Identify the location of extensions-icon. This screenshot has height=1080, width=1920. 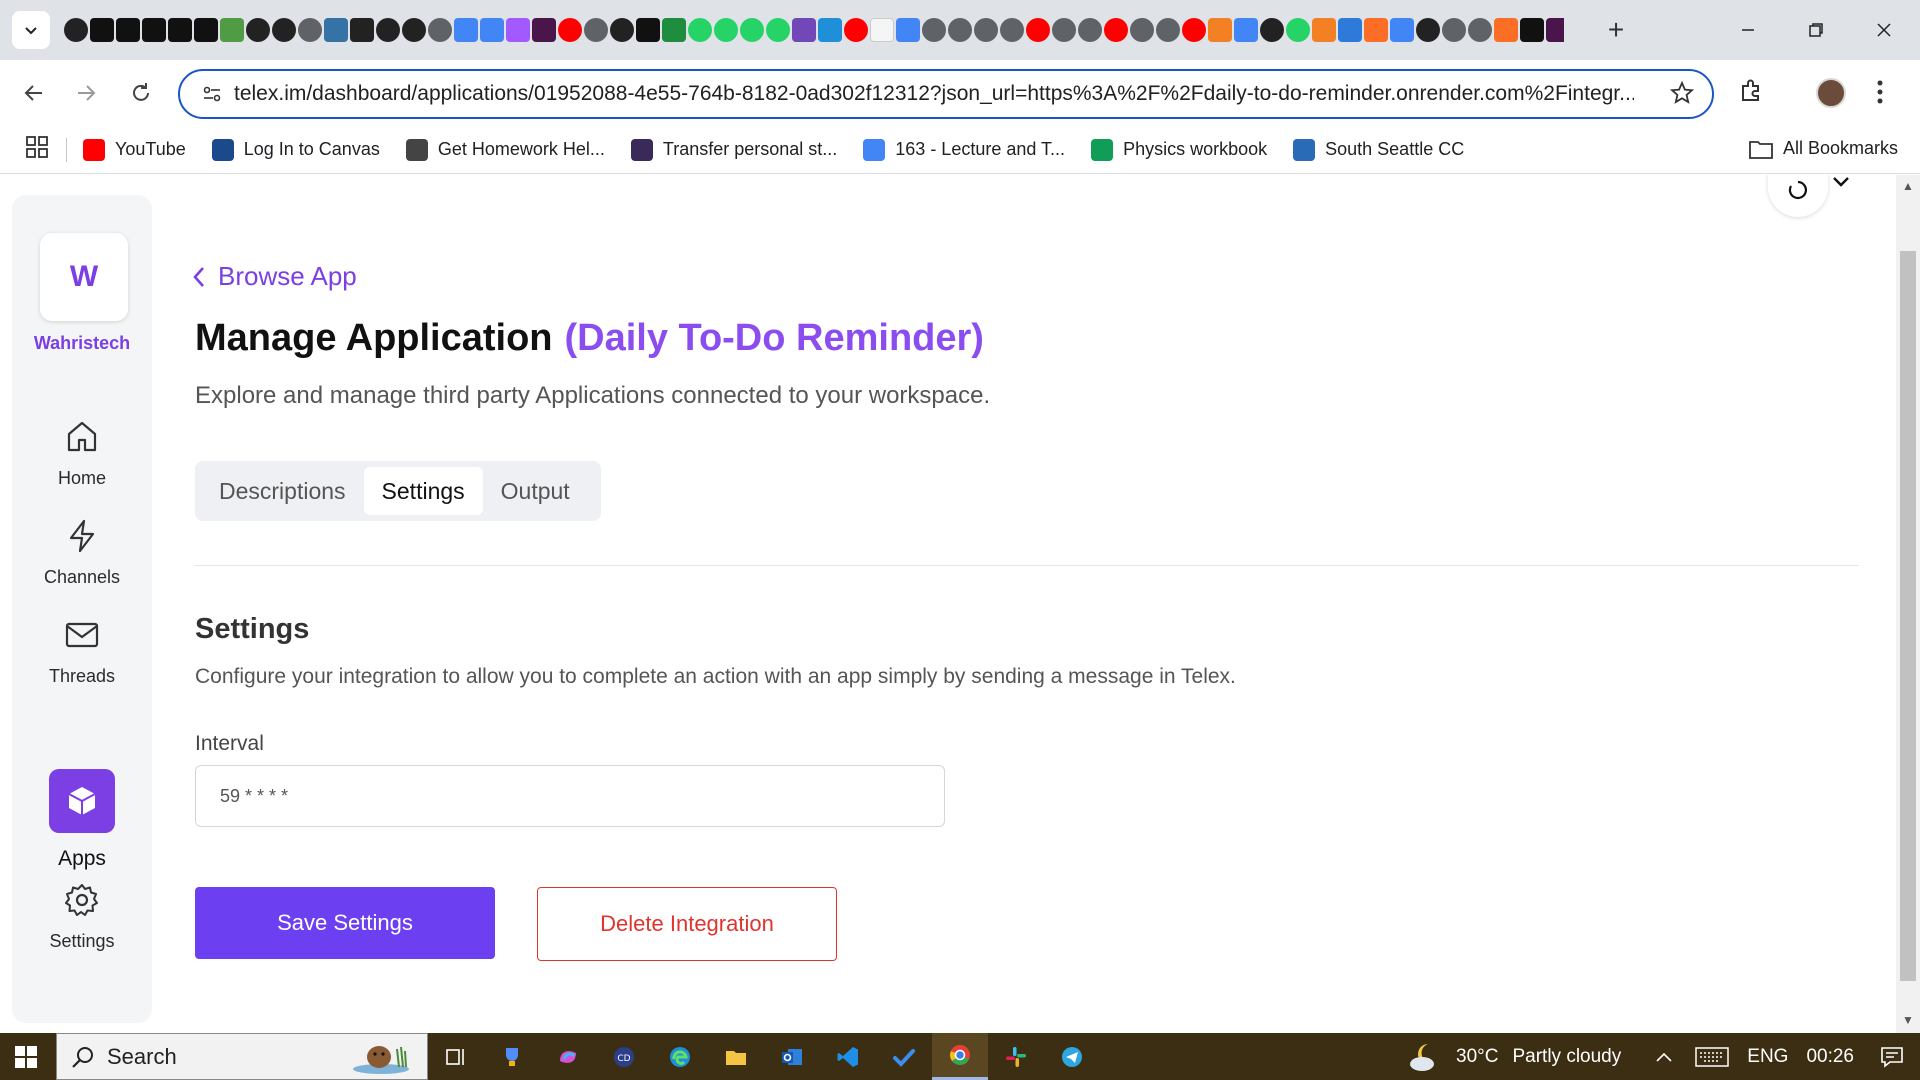
(1751, 93).